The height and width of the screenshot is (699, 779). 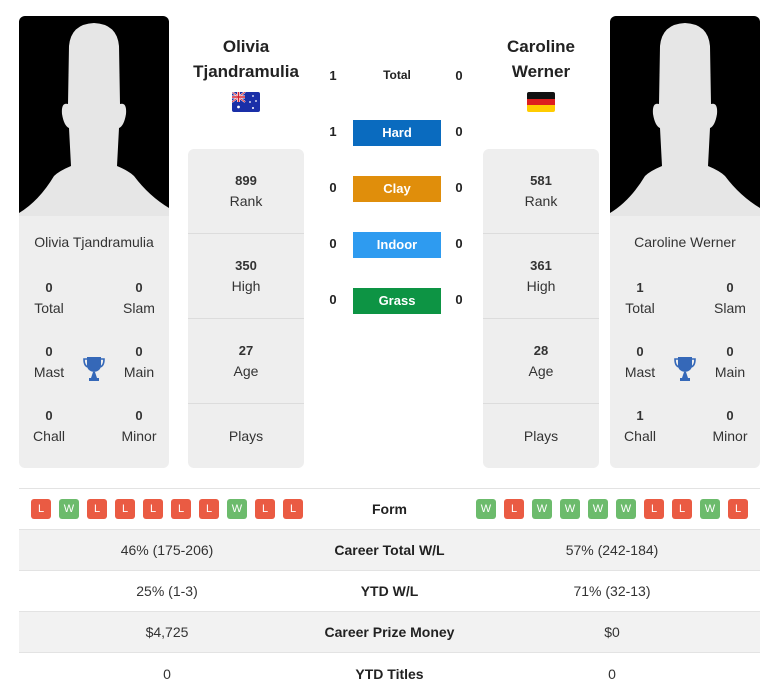 I want to click on form-right: WLWWWWLLWL, so click(x=612, y=509).